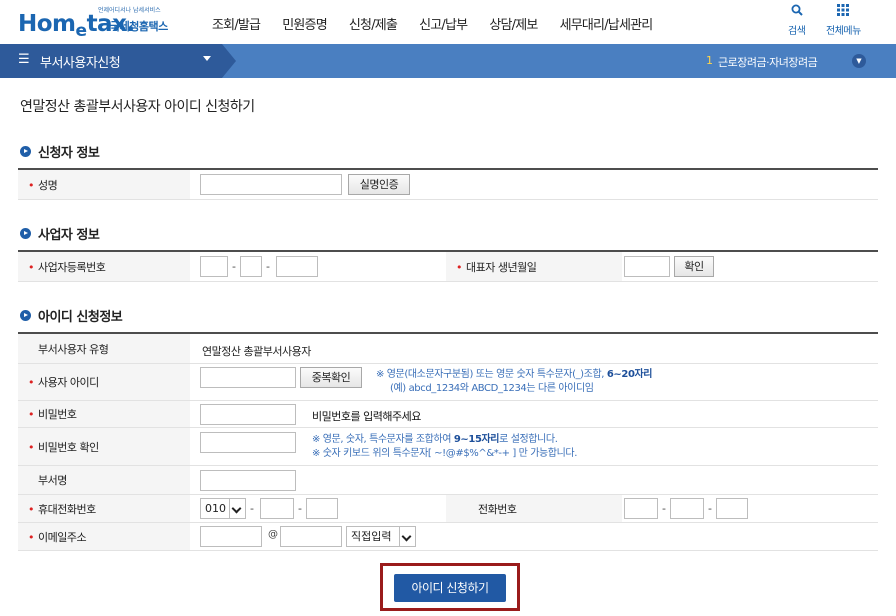 This screenshot has width=896, height=616. Describe the element at coordinates (215, 508) in the screenshot. I see `mobile-prefix-value: 010` at that location.